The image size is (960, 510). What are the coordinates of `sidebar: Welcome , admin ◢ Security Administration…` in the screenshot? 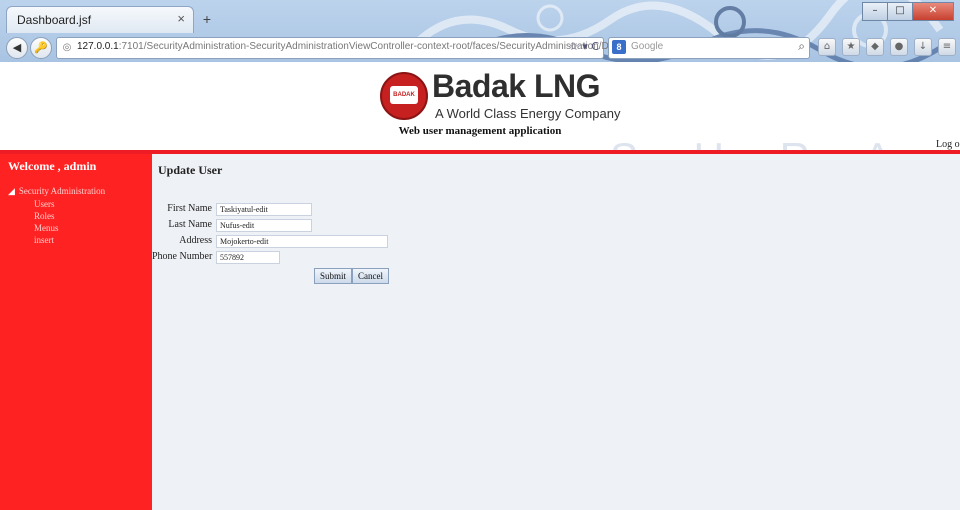 It's located at (76, 332).